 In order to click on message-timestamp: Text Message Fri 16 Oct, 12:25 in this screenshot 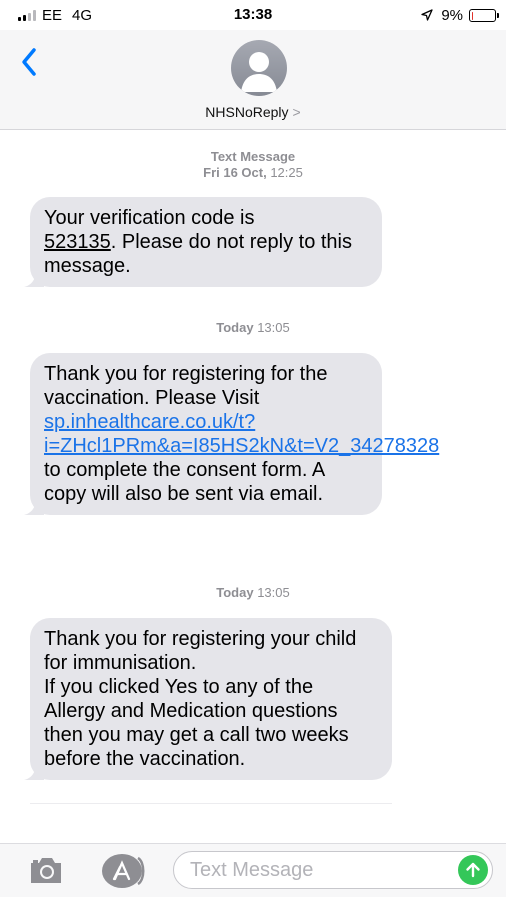, I will do `click(253, 164)`.